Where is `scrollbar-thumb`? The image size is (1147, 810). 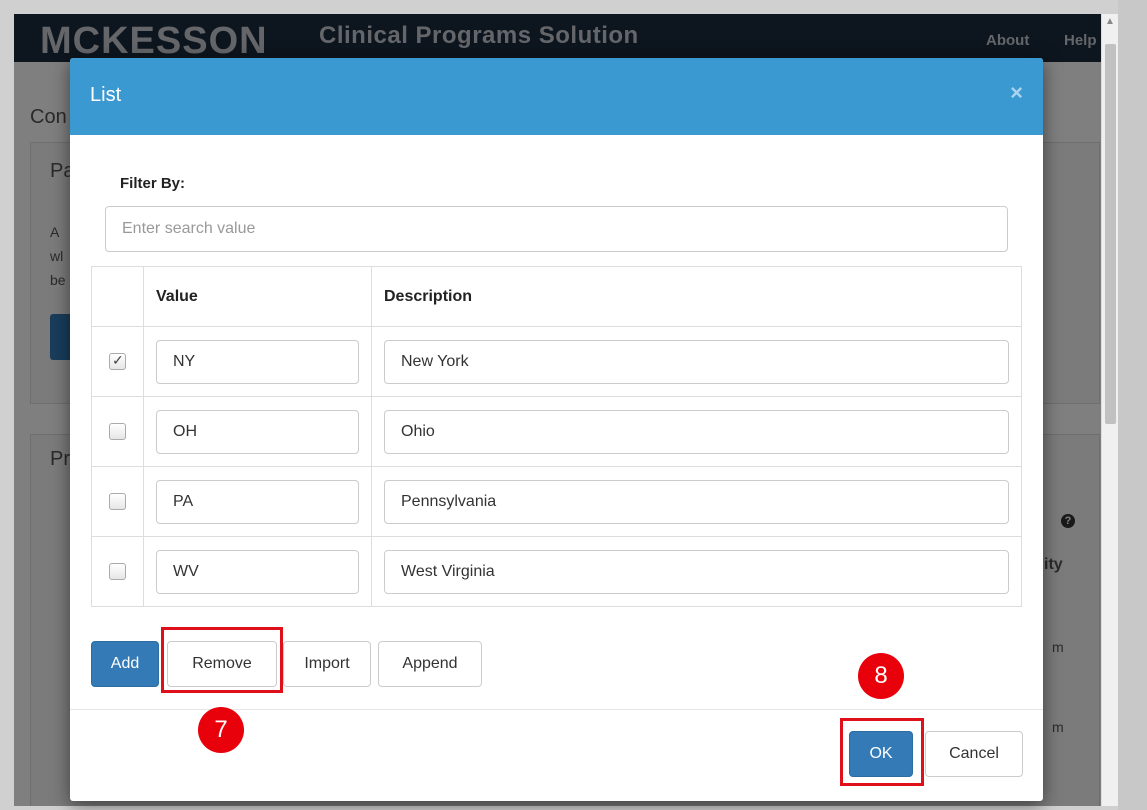 scrollbar-thumb is located at coordinates (1110, 234).